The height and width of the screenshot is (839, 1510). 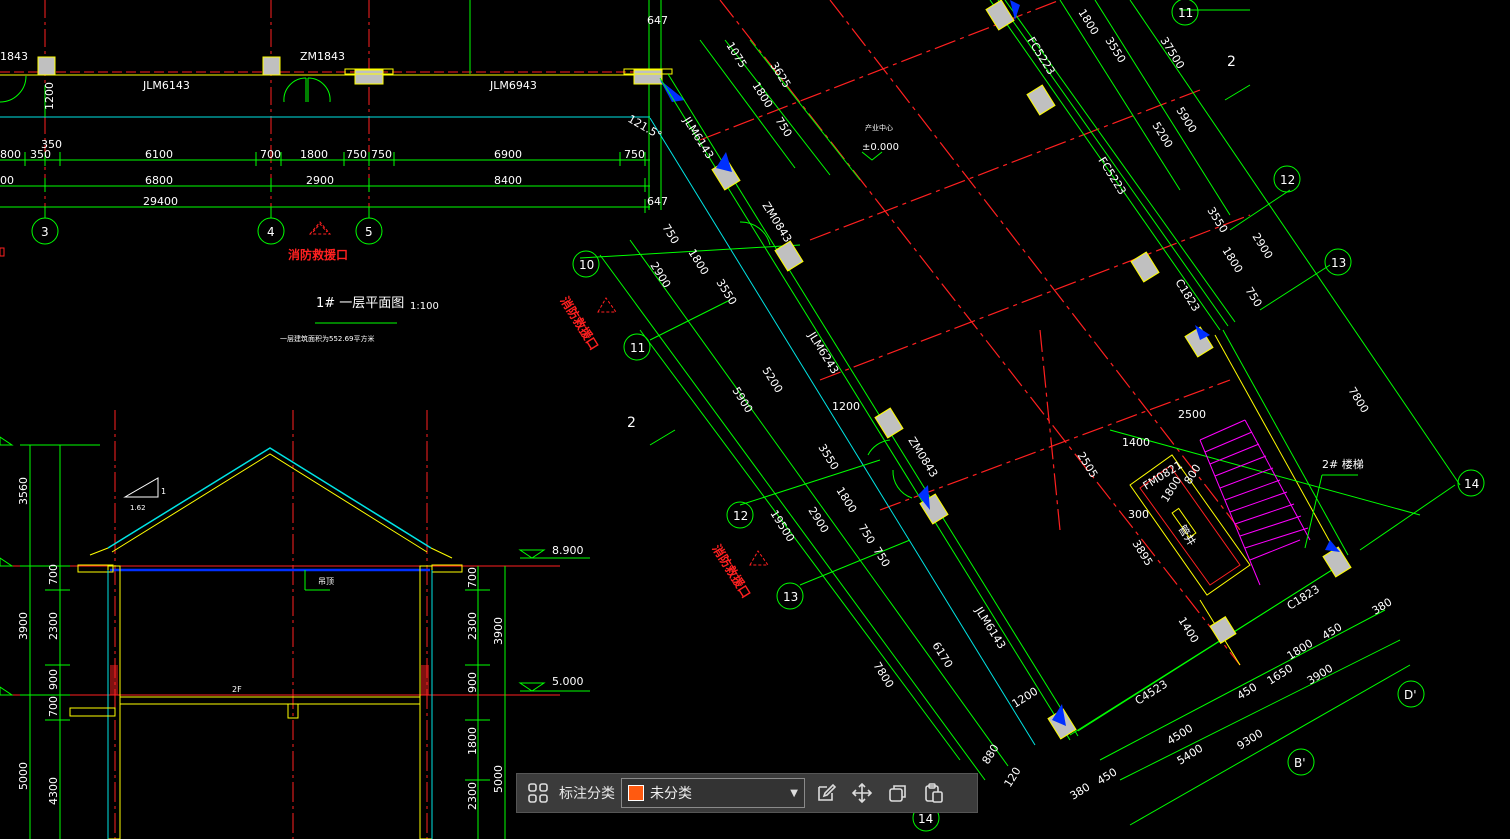 What do you see at coordinates (322, 56) in the screenshot?
I see `plan-door-zm1843: ZM1843` at bounding box center [322, 56].